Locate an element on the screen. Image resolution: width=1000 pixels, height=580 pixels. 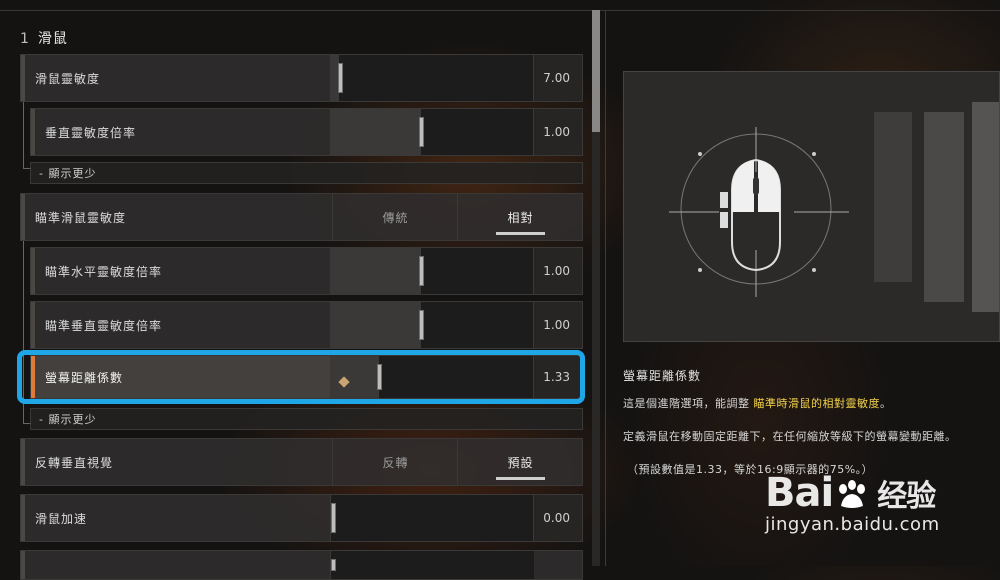
detail-line-1: 這是個進階選項，能調整 瞄準時滑鼠的相對靈敏度。 is located at coordinates (757, 403).